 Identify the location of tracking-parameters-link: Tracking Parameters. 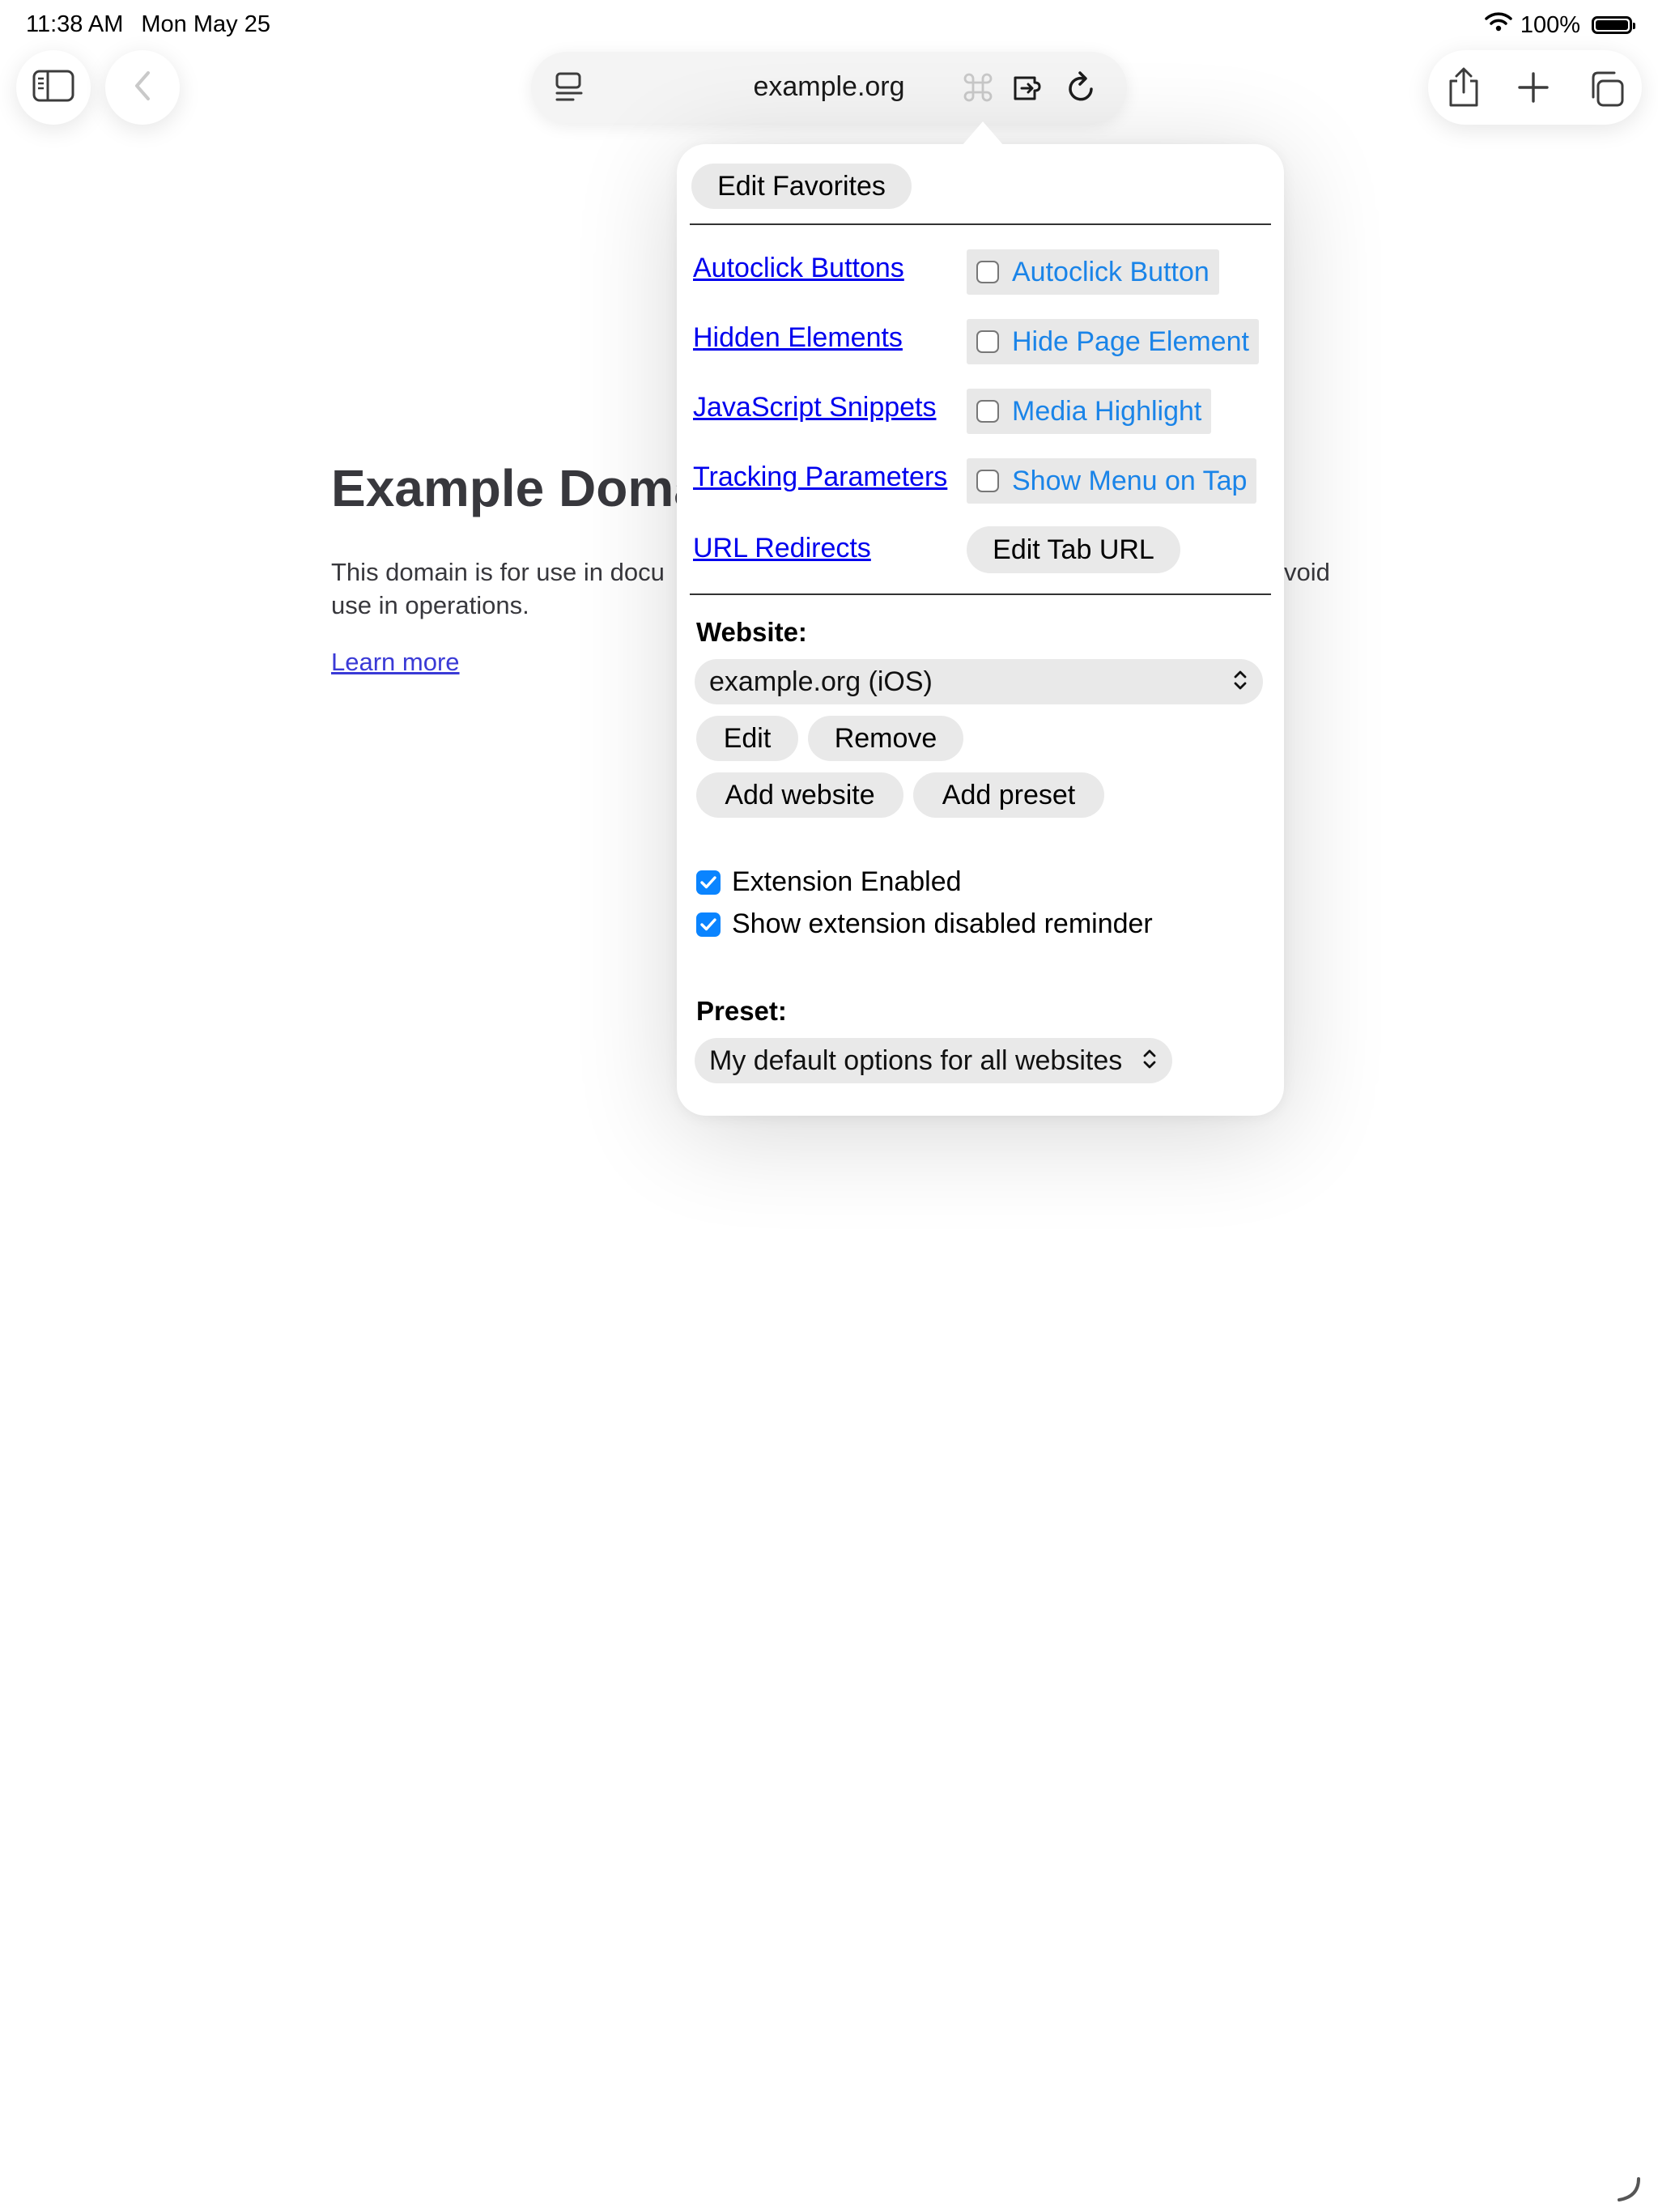
(820, 477).